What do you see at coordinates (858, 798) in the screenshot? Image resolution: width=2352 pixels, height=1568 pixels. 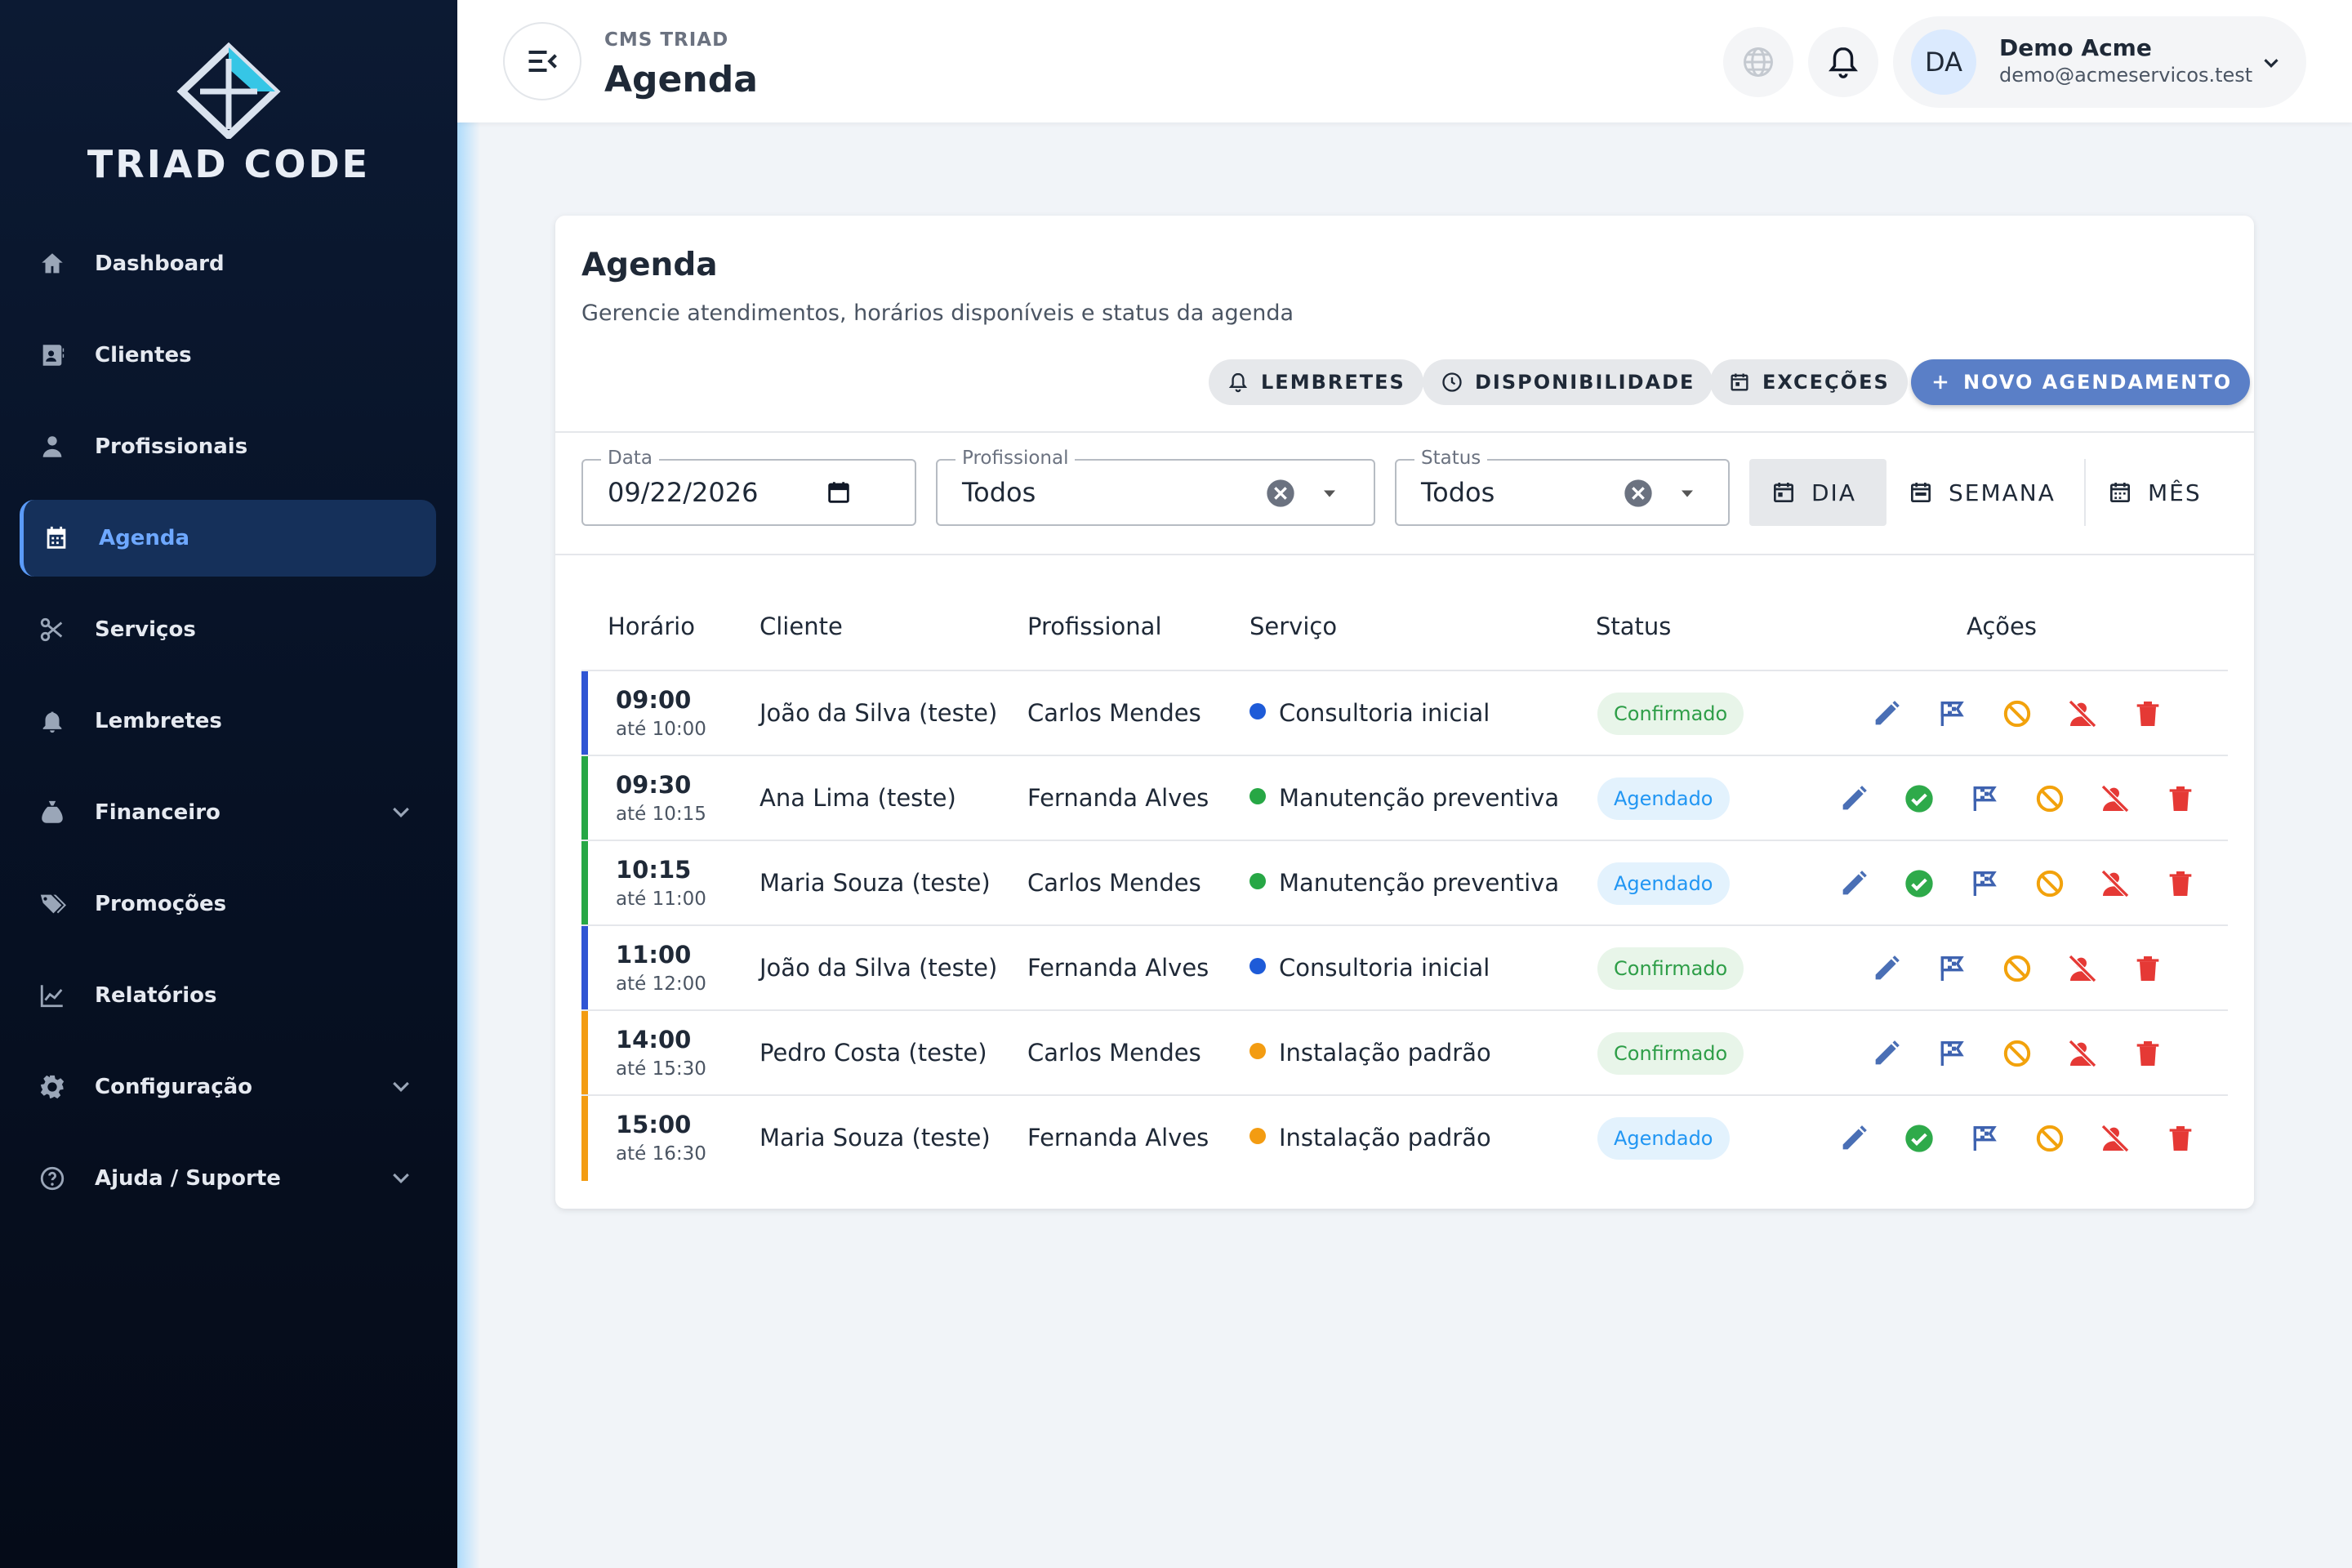 I see `row-cliente: Ana Lima (teste)` at bounding box center [858, 798].